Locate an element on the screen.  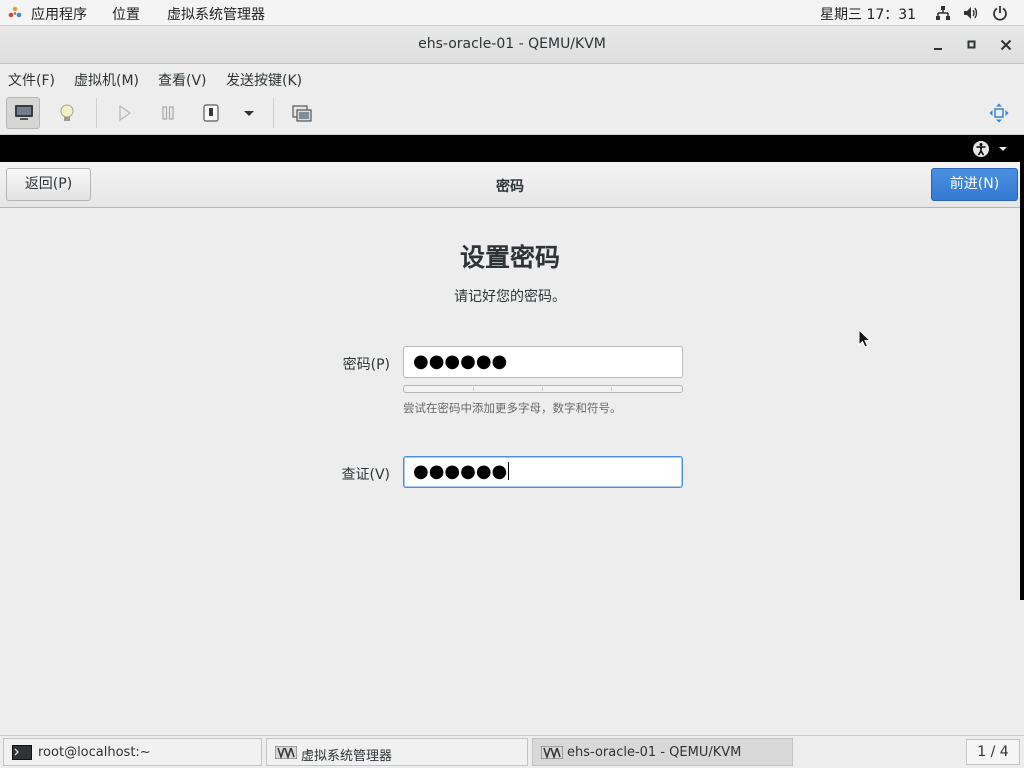
task-label: 虚拟系统管理器 is located at coordinates (347, 756).